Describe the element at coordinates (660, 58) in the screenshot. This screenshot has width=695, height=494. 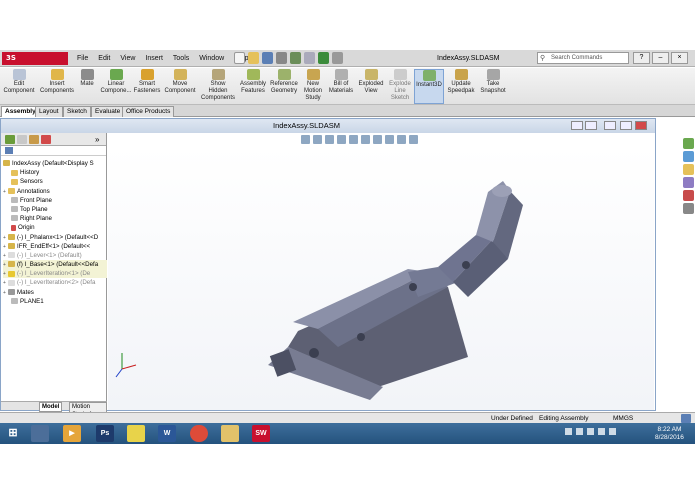
I see `minimize-button: –` at that location.